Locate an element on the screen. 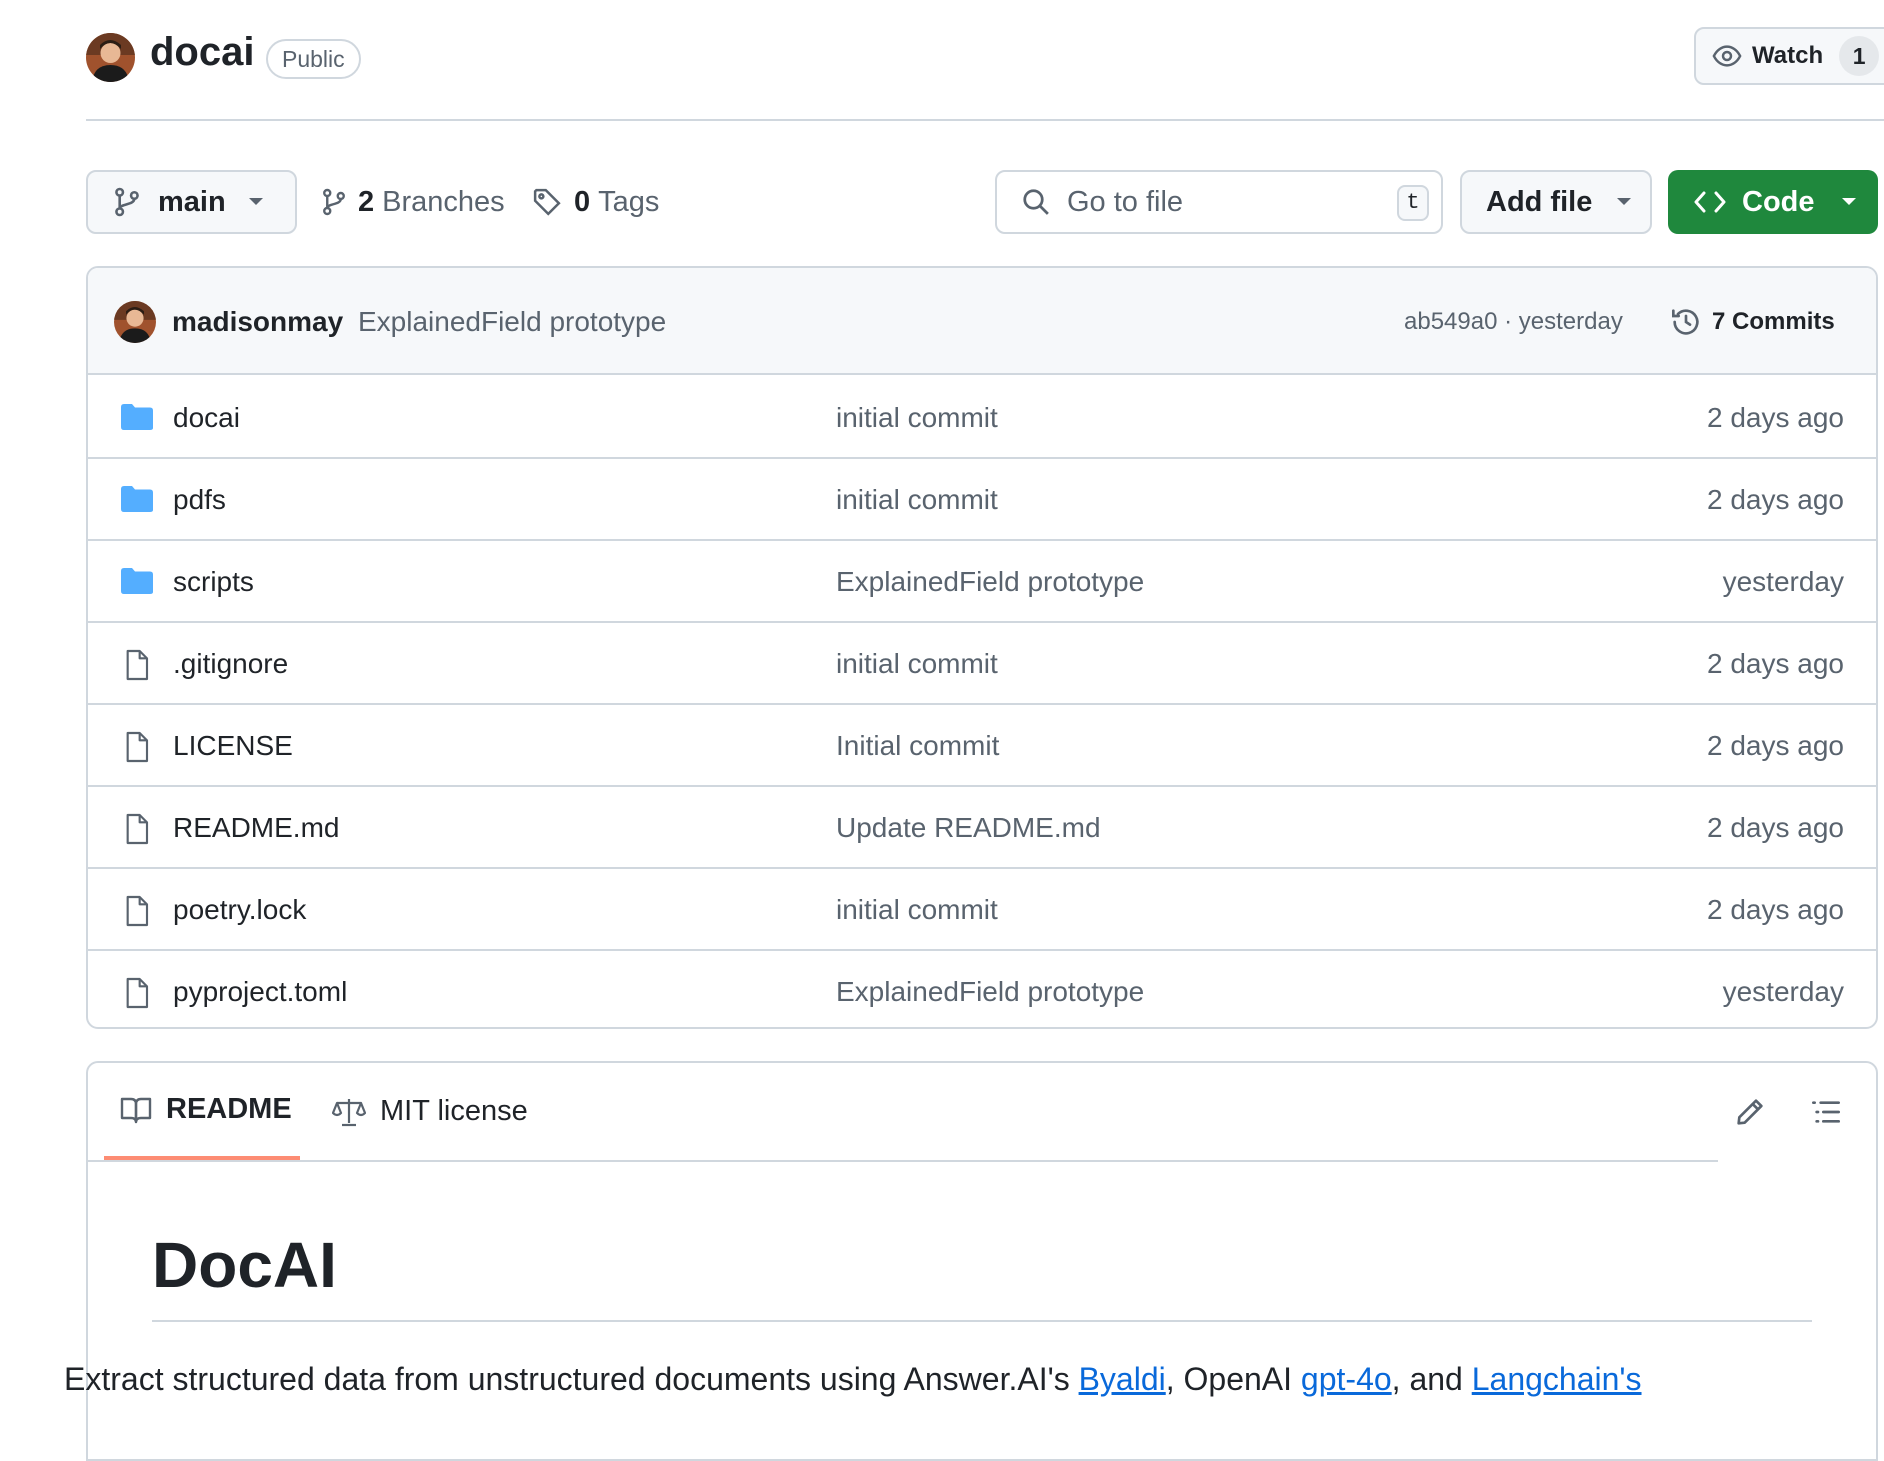  file-row: .gitignore initial commit 2 days ago is located at coordinates (982, 664).